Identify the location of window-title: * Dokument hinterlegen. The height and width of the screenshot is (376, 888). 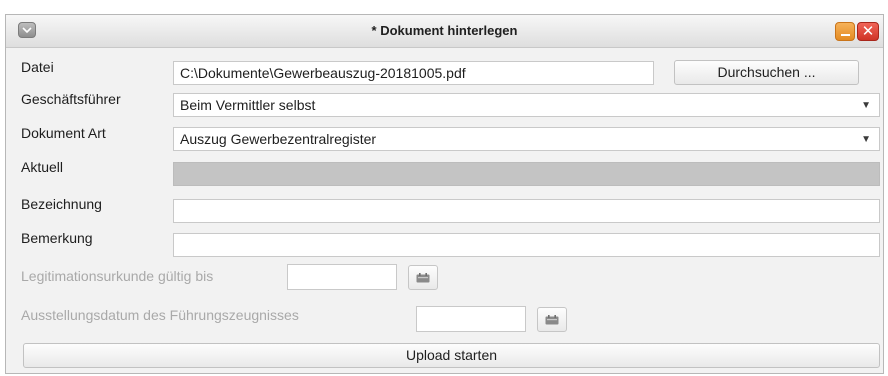
(444, 30).